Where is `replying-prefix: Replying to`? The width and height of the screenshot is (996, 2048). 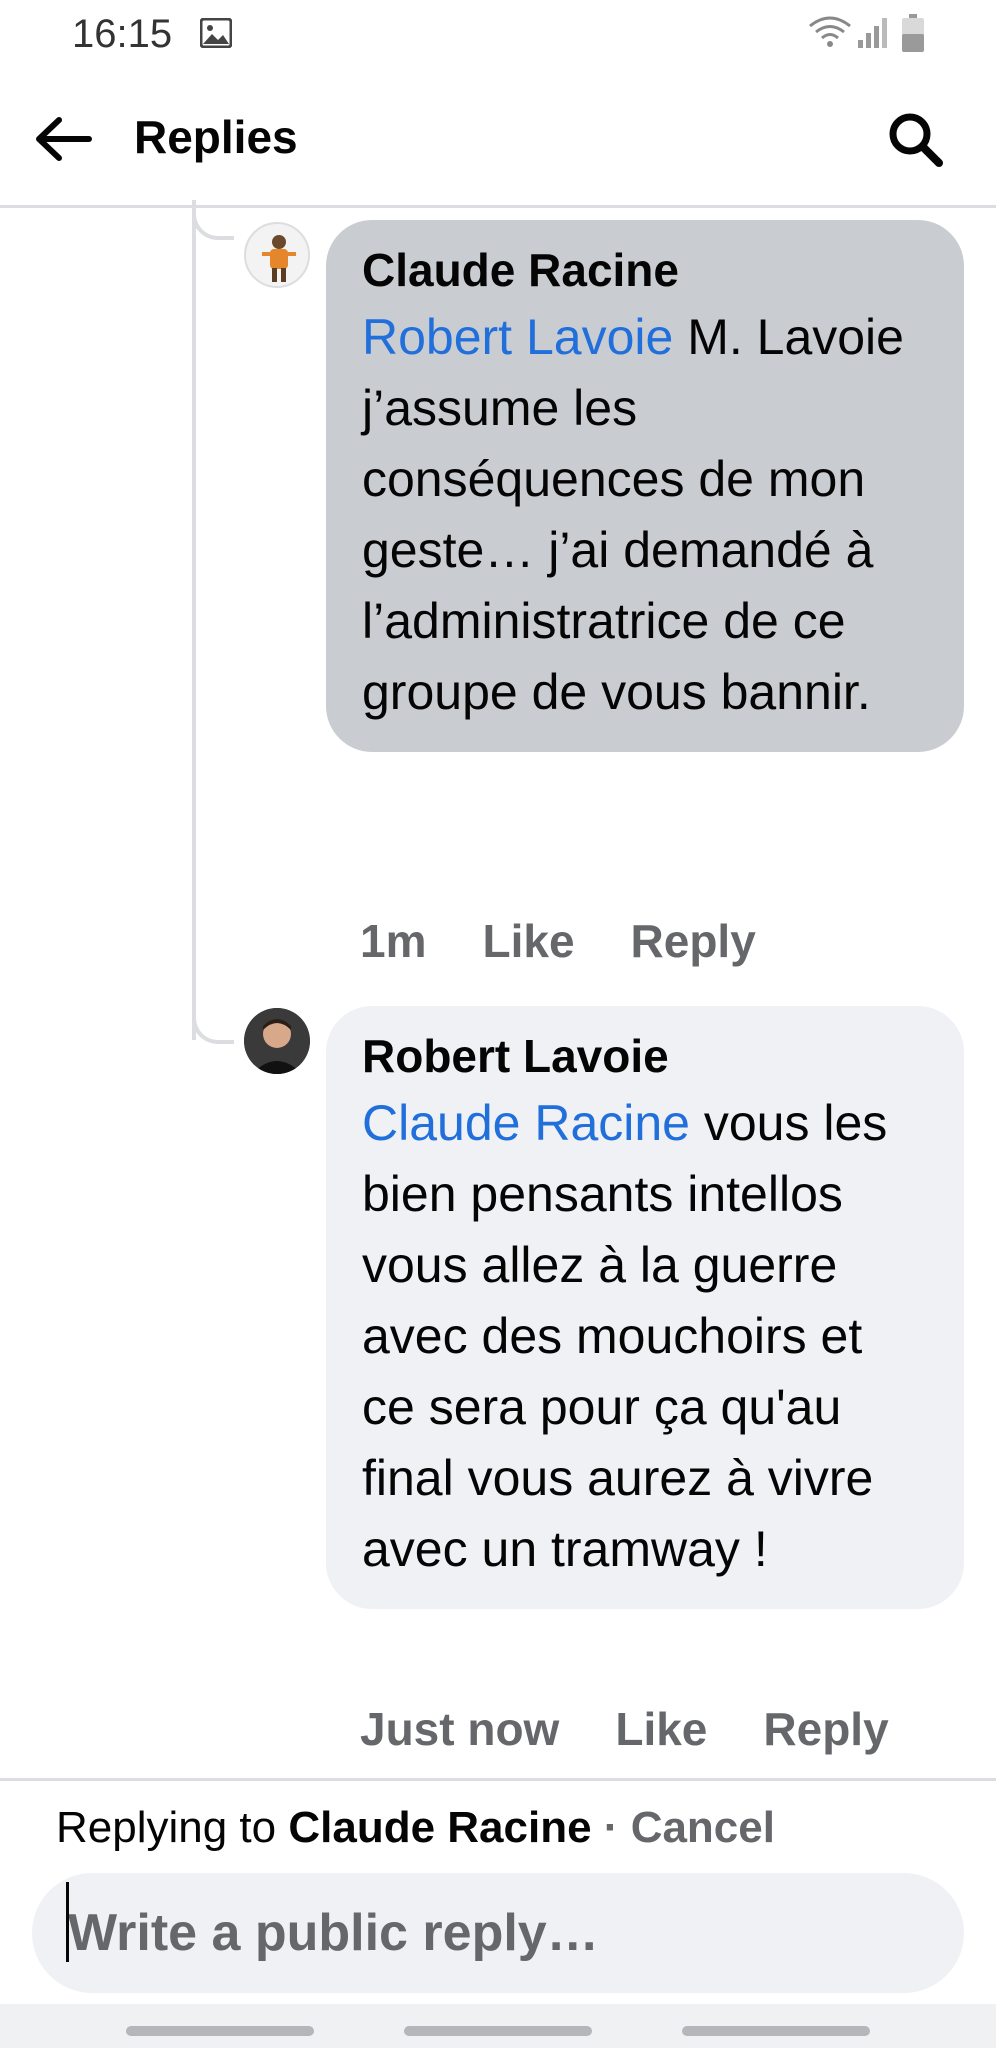
replying-prefix: Replying to is located at coordinates (172, 1827).